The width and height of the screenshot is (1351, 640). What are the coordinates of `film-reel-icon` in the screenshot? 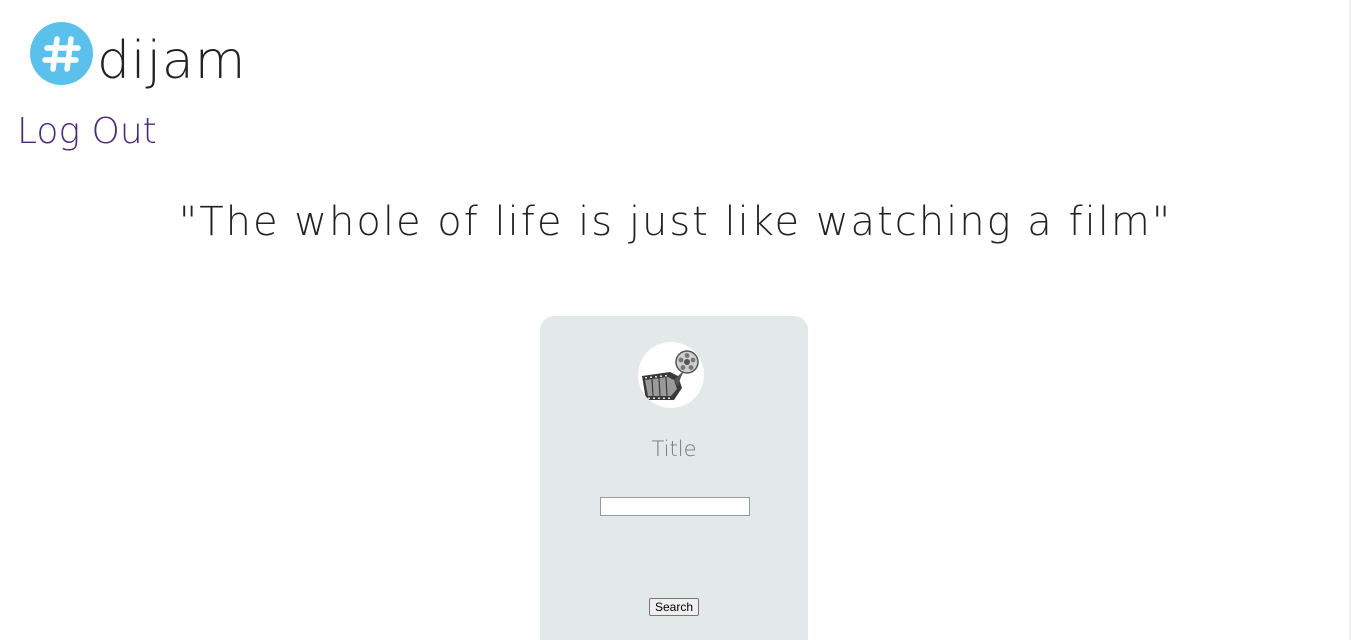 It's located at (671, 375).